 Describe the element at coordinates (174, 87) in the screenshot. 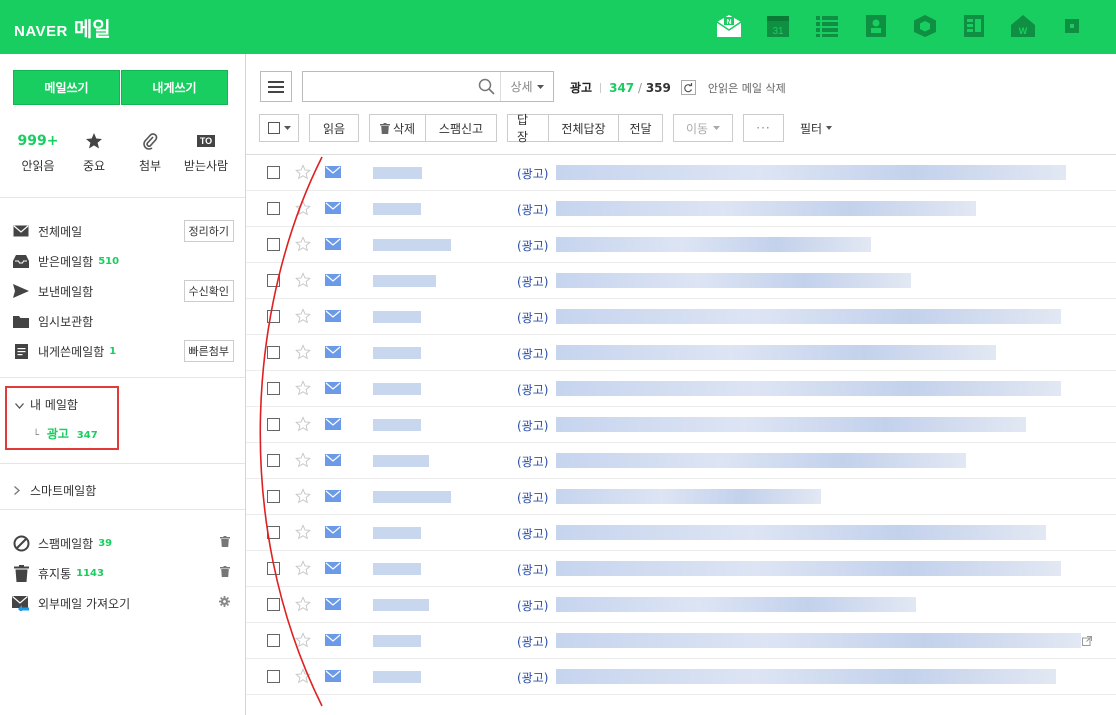

I see `write-to-self-button: 내게쓰기` at that location.